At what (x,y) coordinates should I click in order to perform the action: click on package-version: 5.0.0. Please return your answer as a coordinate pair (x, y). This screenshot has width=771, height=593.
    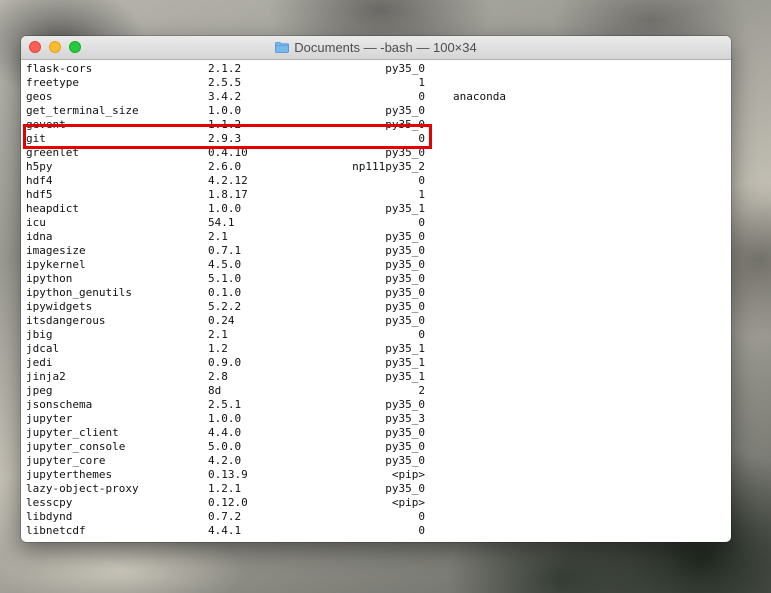
    Looking at the image, I should click on (225, 446).